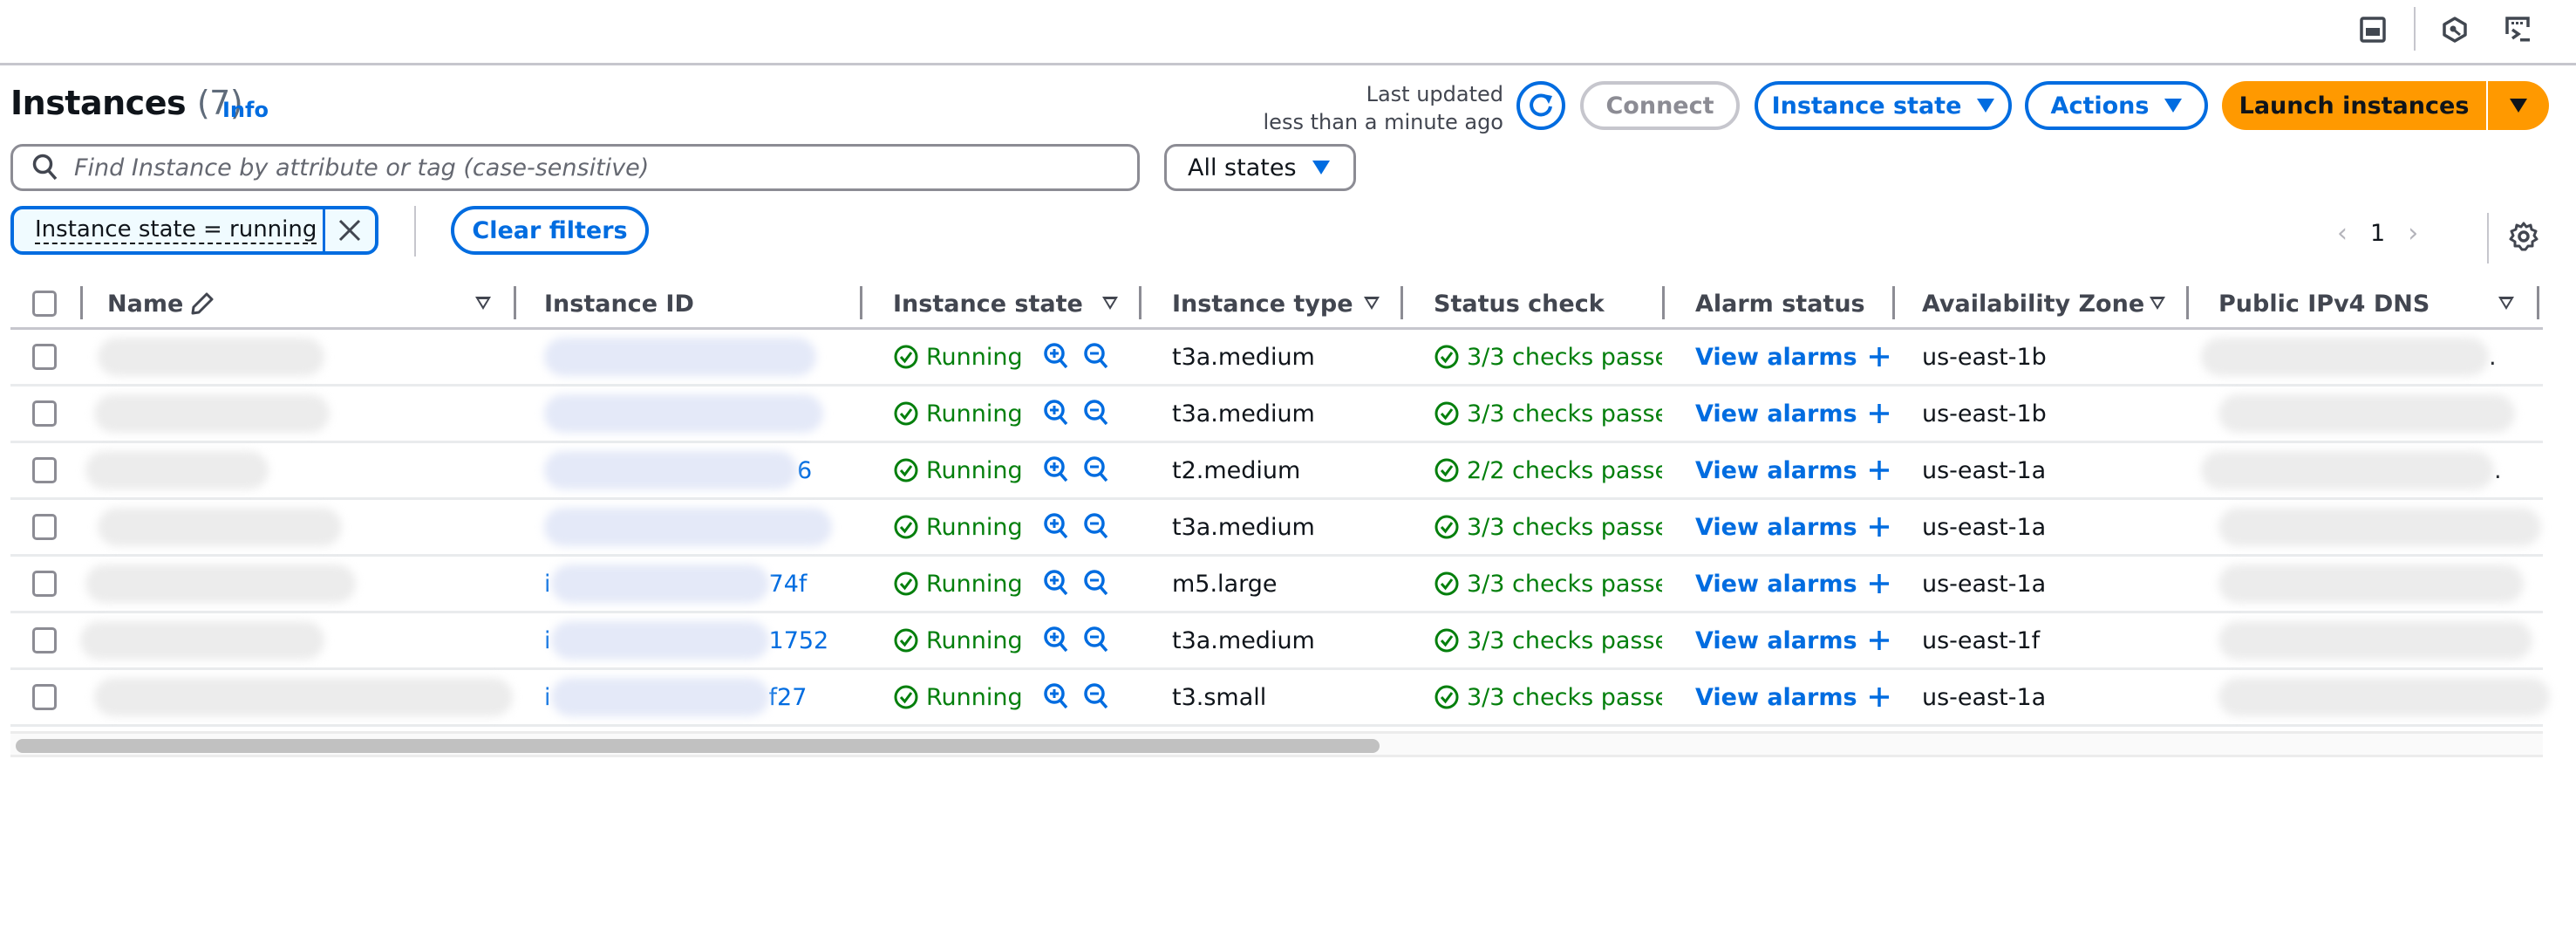 Image resolution: width=2576 pixels, height=951 pixels. Describe the element at coordinates (2519, 105) in the screenshot. I see `launch-instances-dropdown` at that location.